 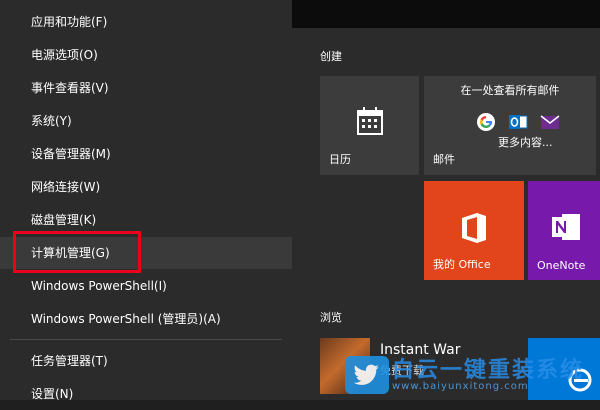 I want to click on outlook-icon, so click(x=518, y=122).